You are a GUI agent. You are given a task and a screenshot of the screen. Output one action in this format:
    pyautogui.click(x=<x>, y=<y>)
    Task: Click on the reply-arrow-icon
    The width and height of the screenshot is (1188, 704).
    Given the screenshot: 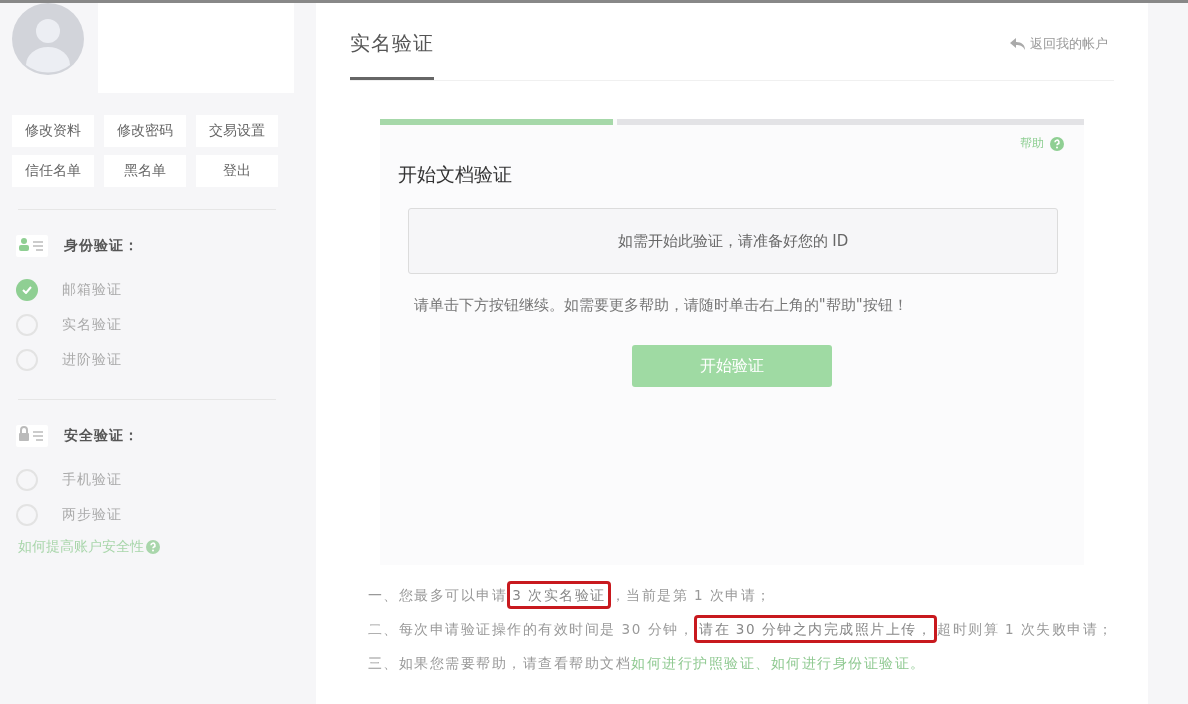 What is the action you would take?
    pyautogui.click(x=1018, y=44)
    